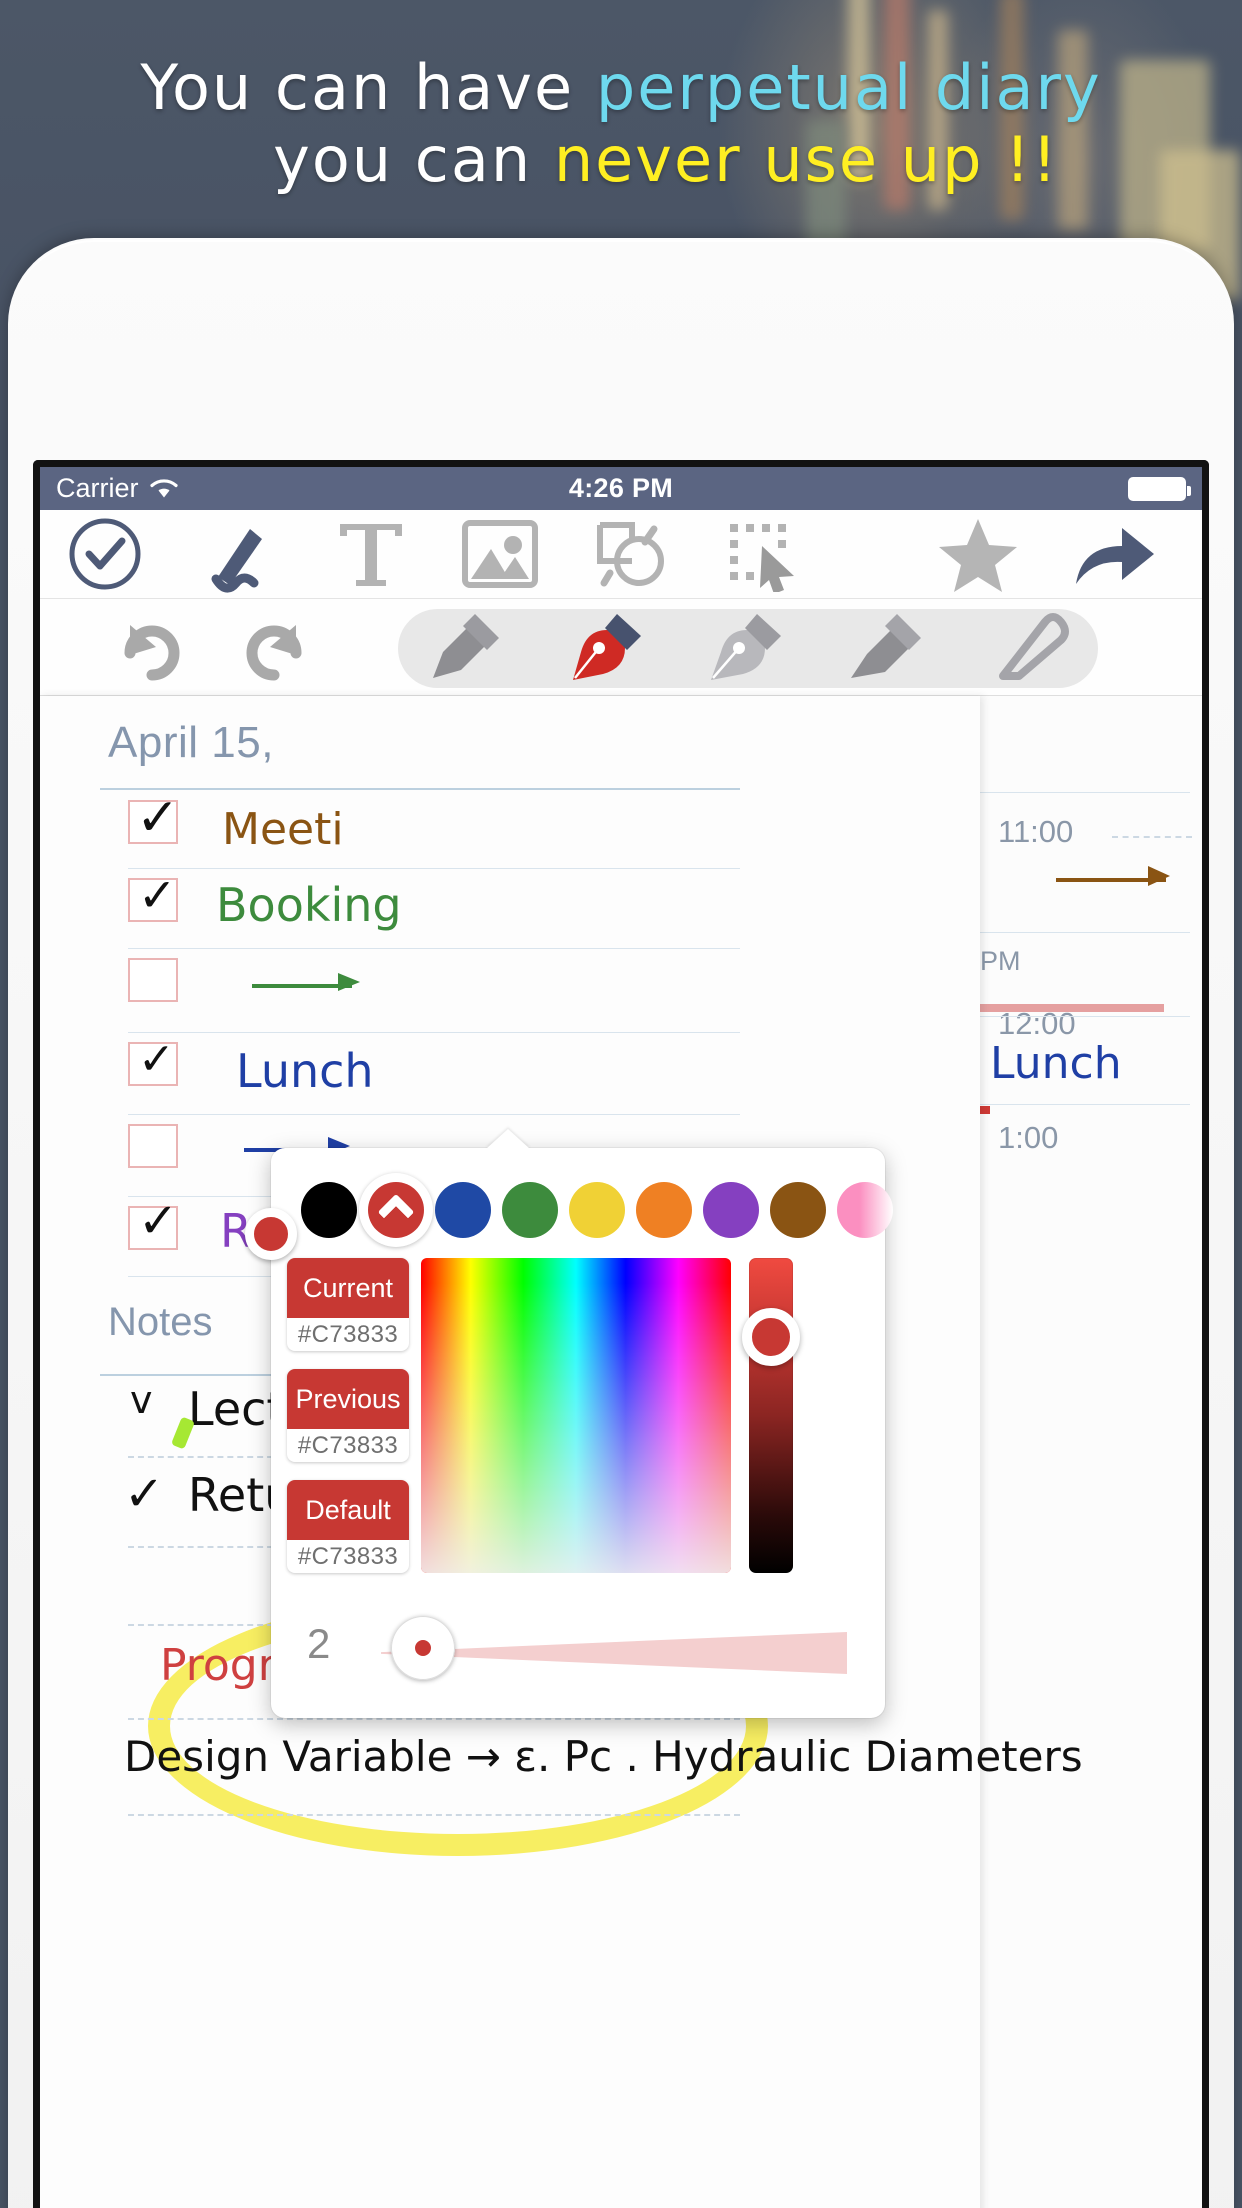 The width and height of the screenshot is (1242, 2208). I want to click on share-icon, so click(1115, 554).